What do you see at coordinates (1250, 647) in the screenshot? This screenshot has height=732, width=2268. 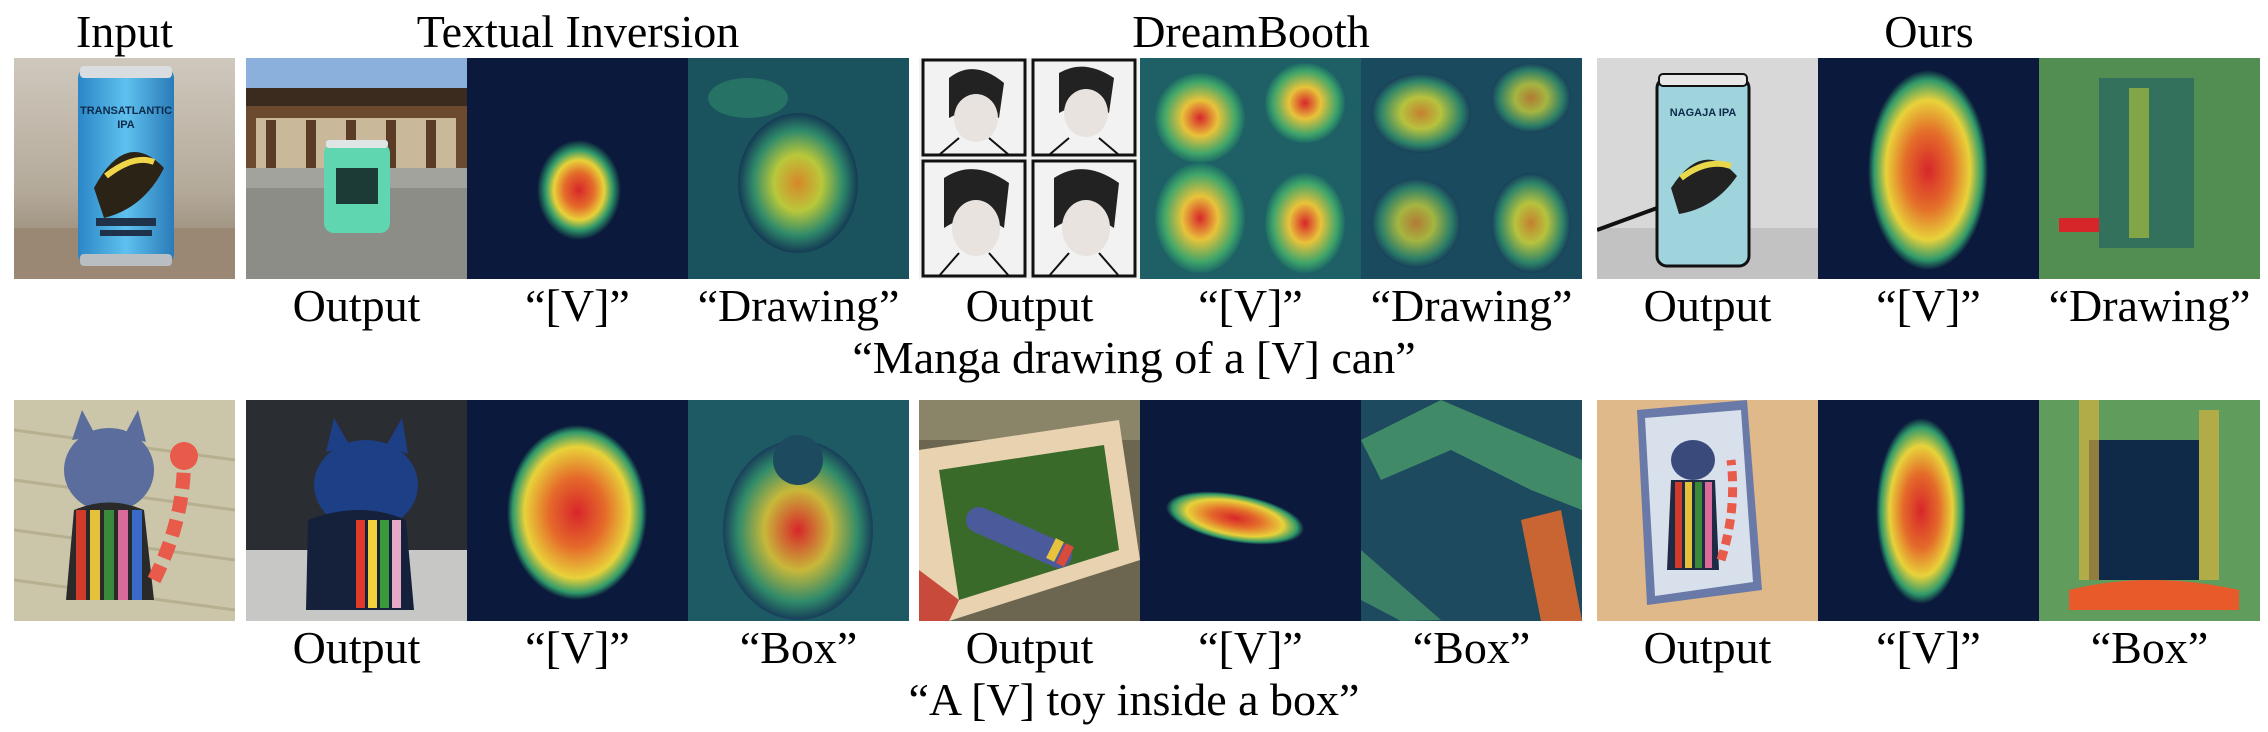 I see `caption-db-token-2: “[V]”` at bounding box center [1250, 647].